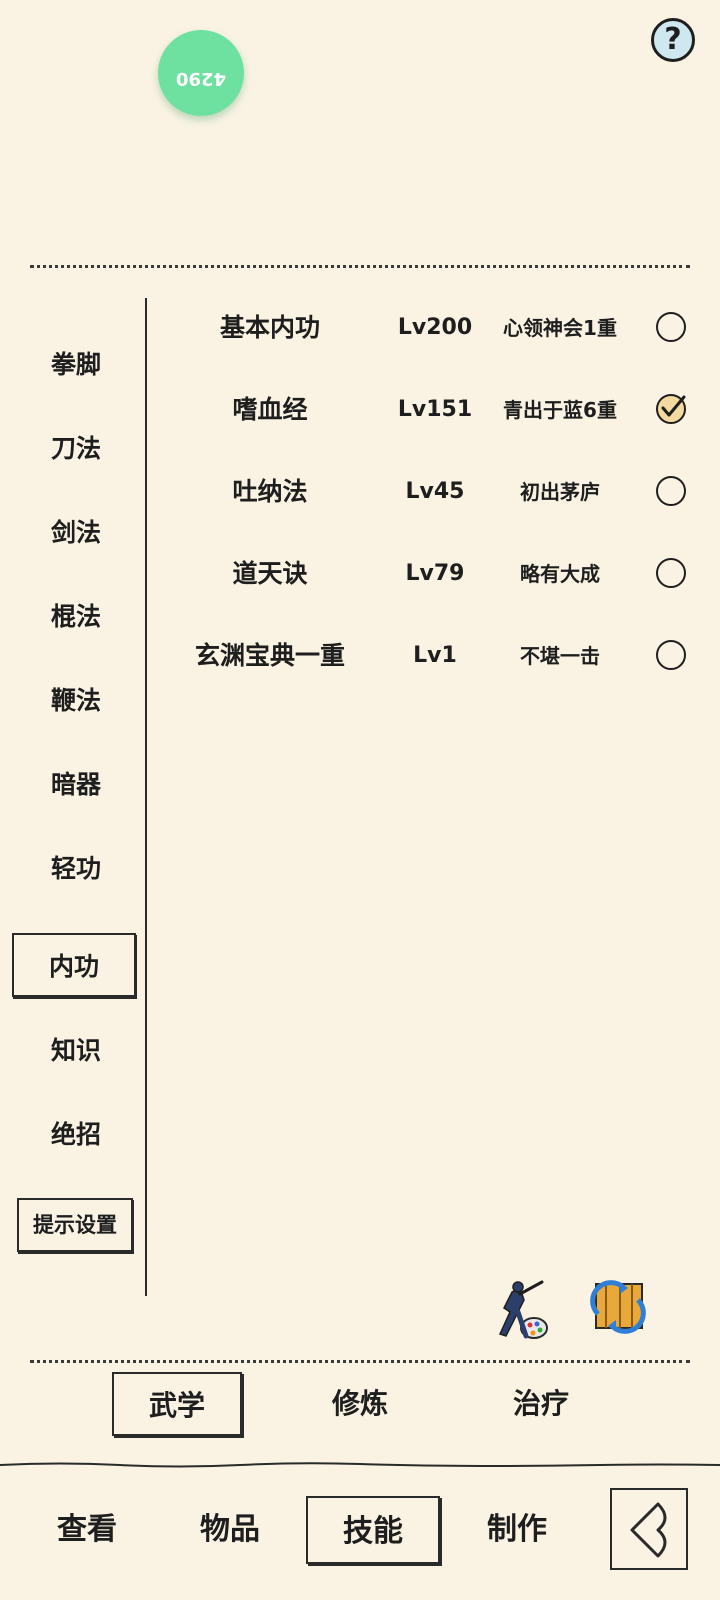  Describe the element at coordinates (76, 869) in the screenshot. I see `sidebar-item-lightness: 轻功` at that location.